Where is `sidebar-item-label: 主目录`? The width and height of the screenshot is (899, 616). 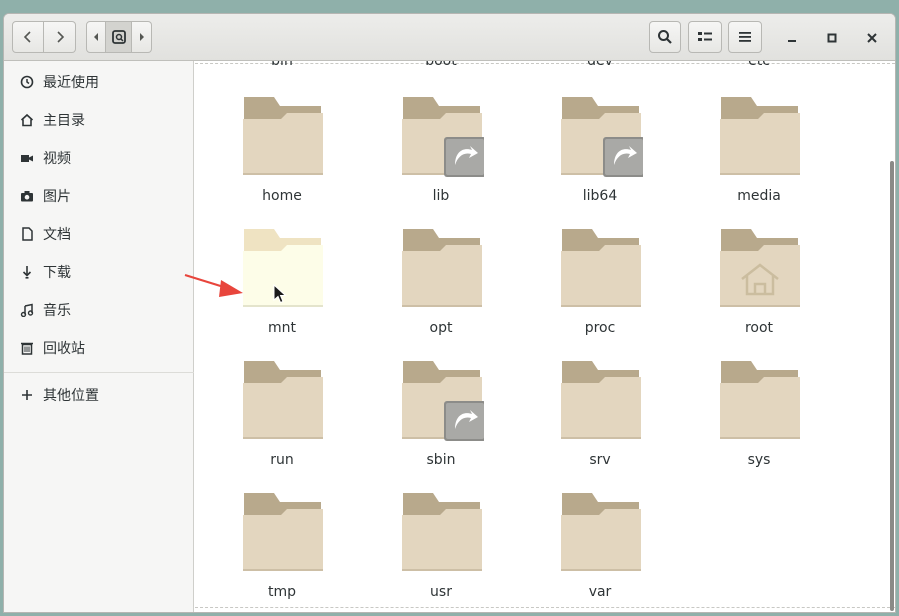 sidebar-item-label: 主目录 is located at coordinates (64, 121).